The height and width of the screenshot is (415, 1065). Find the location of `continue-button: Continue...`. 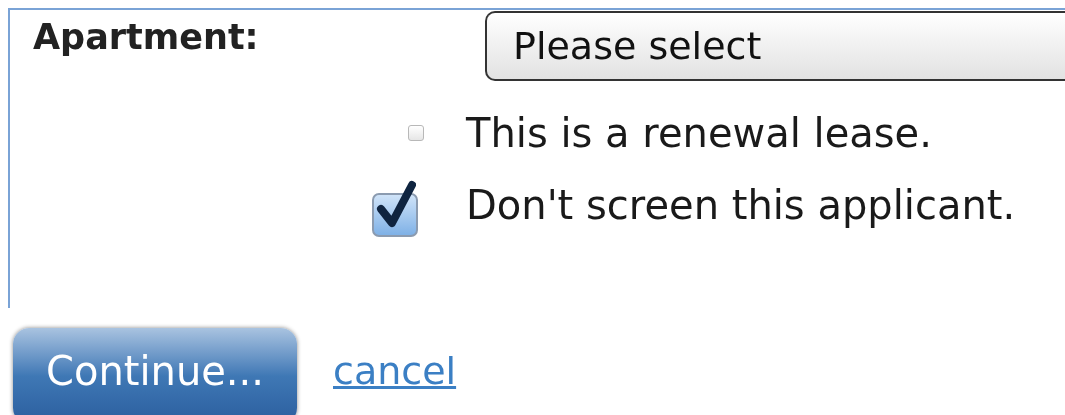

continue-button: Continue... is located at coordinates (155, 371).